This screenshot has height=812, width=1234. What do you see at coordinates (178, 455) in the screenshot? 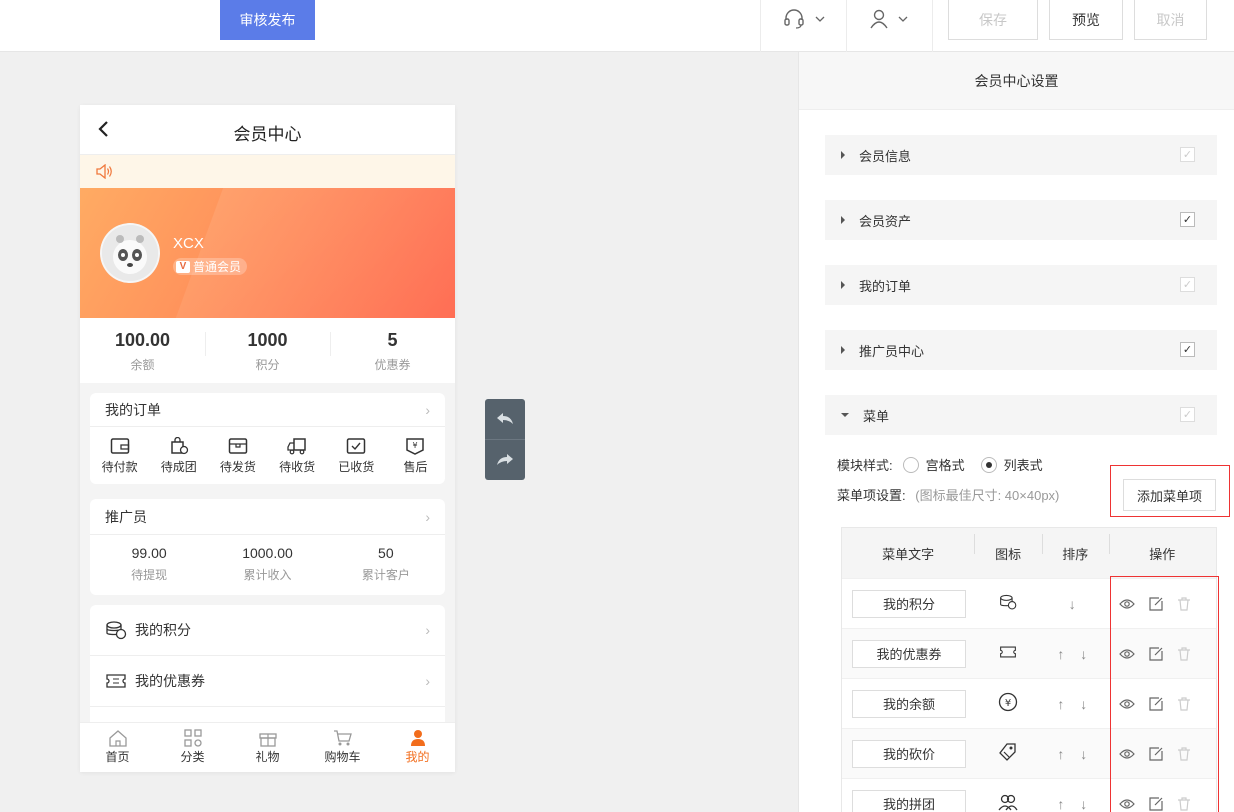
I see `order-pending-group: 待成团` at bounding box center [178, 455].